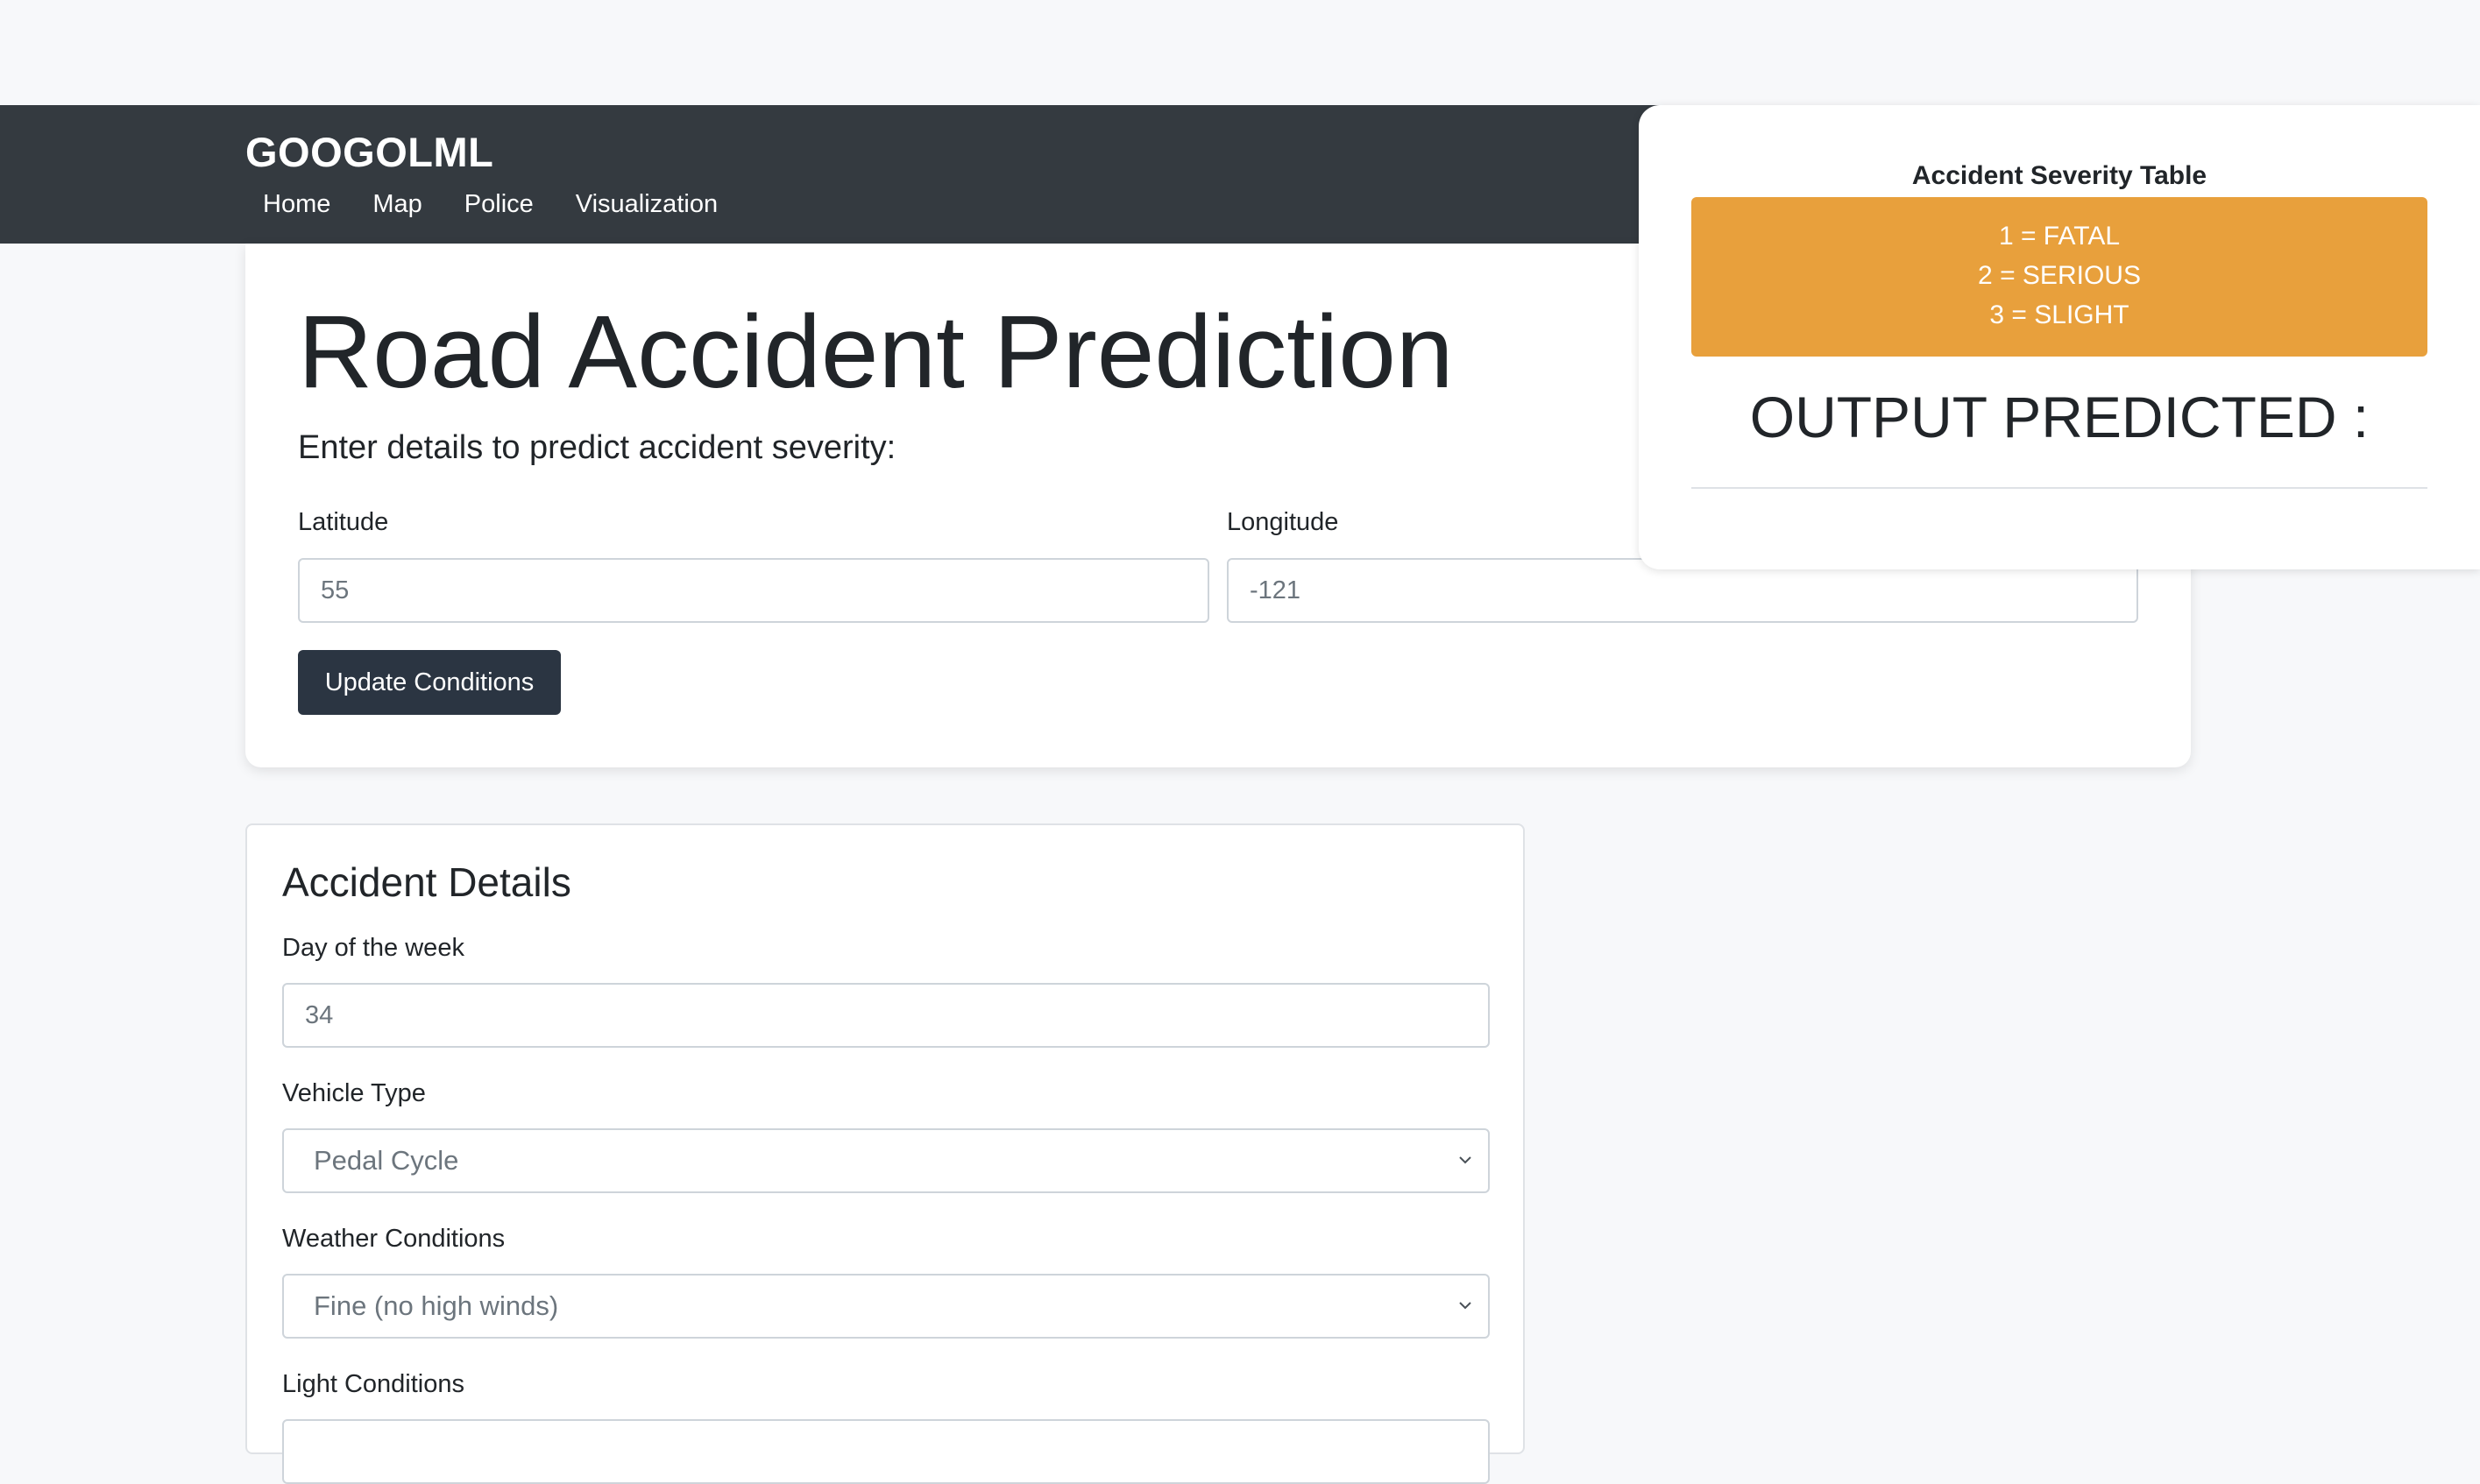 Image resolution: width=2480 pixels, height=1484 pixels. I want to click on vehicle-type-select: Pedal Cycle, so click(886, 1160).